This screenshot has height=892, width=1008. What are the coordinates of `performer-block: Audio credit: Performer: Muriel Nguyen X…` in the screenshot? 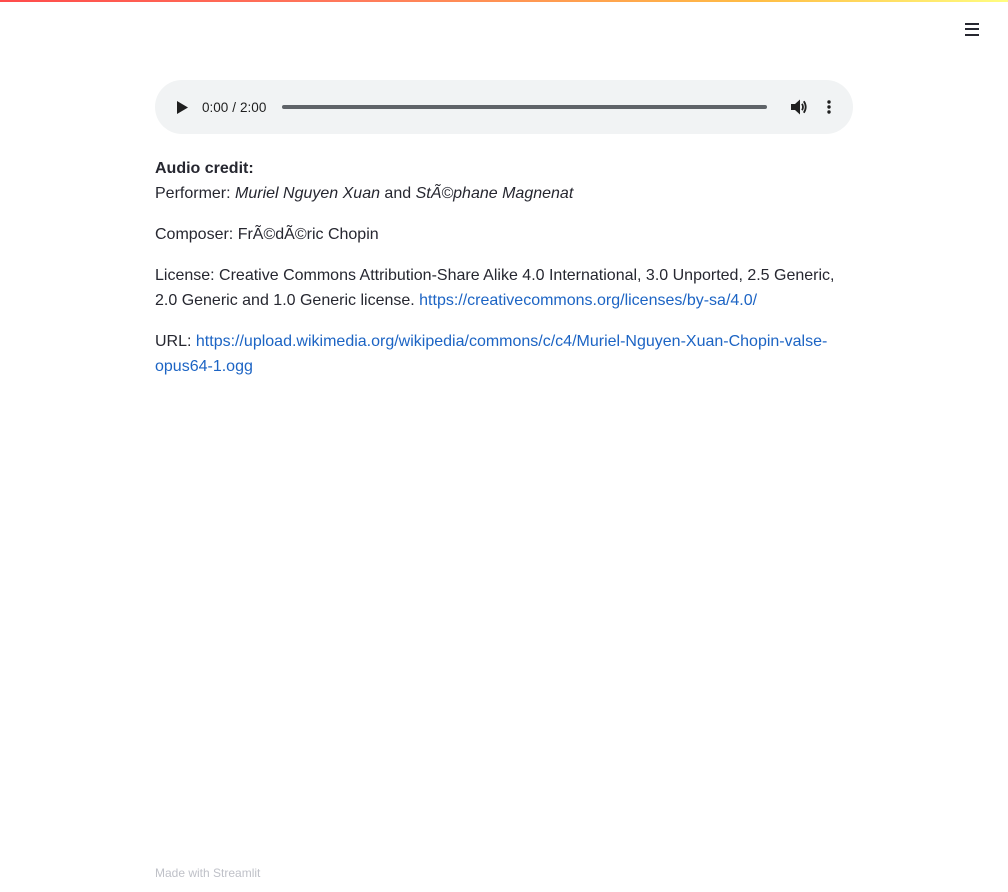 It's located at (504, 181).